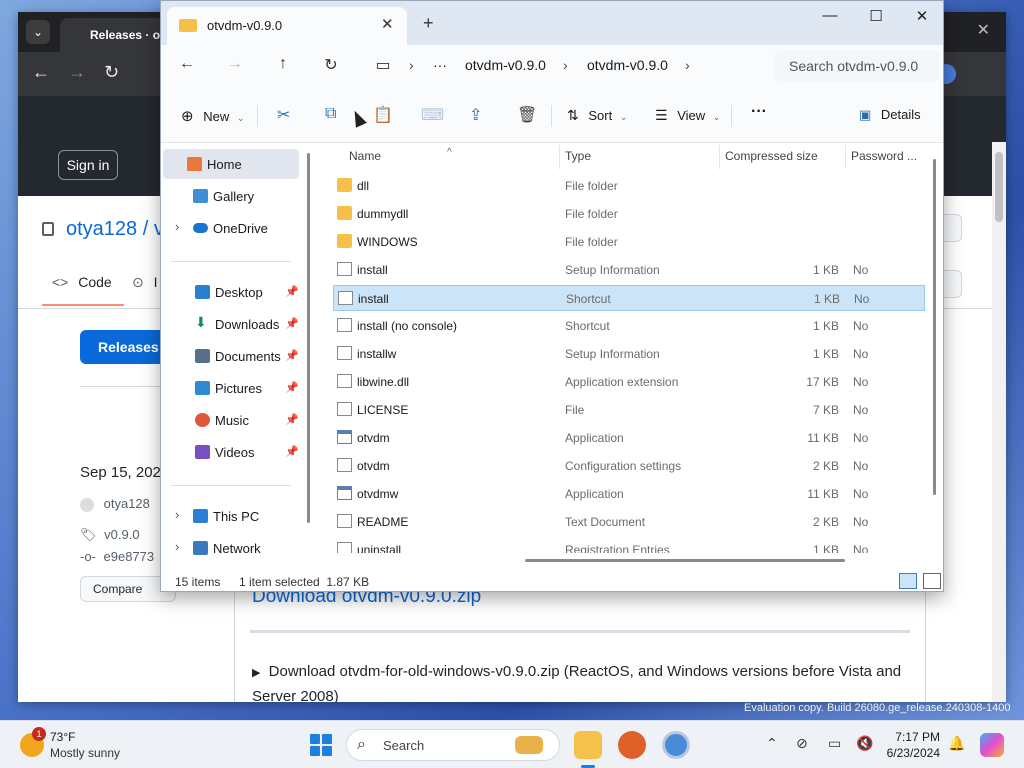  Describe the element at coordinates (910, 745) in the screenshot. I see `system-clock: 7:17 PM 6/23/2024` at that location.